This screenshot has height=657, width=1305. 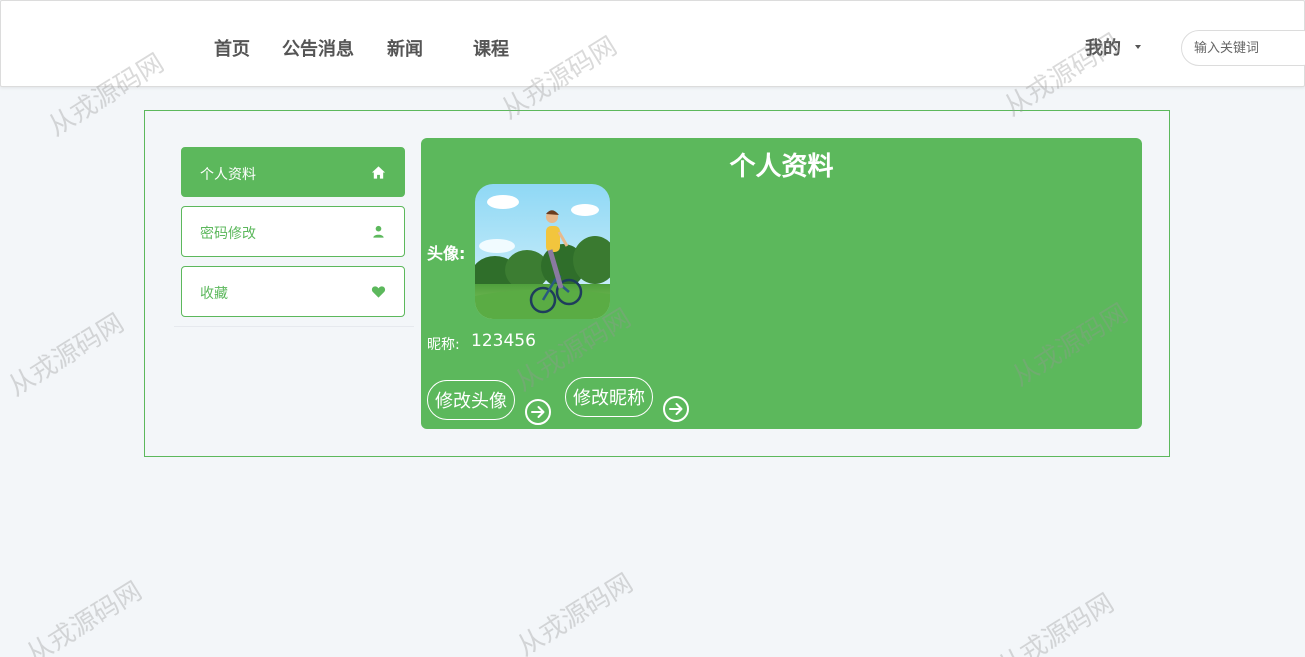 I want to click on sidebar-item-label: 个人资料, so click(x=228, y=175).